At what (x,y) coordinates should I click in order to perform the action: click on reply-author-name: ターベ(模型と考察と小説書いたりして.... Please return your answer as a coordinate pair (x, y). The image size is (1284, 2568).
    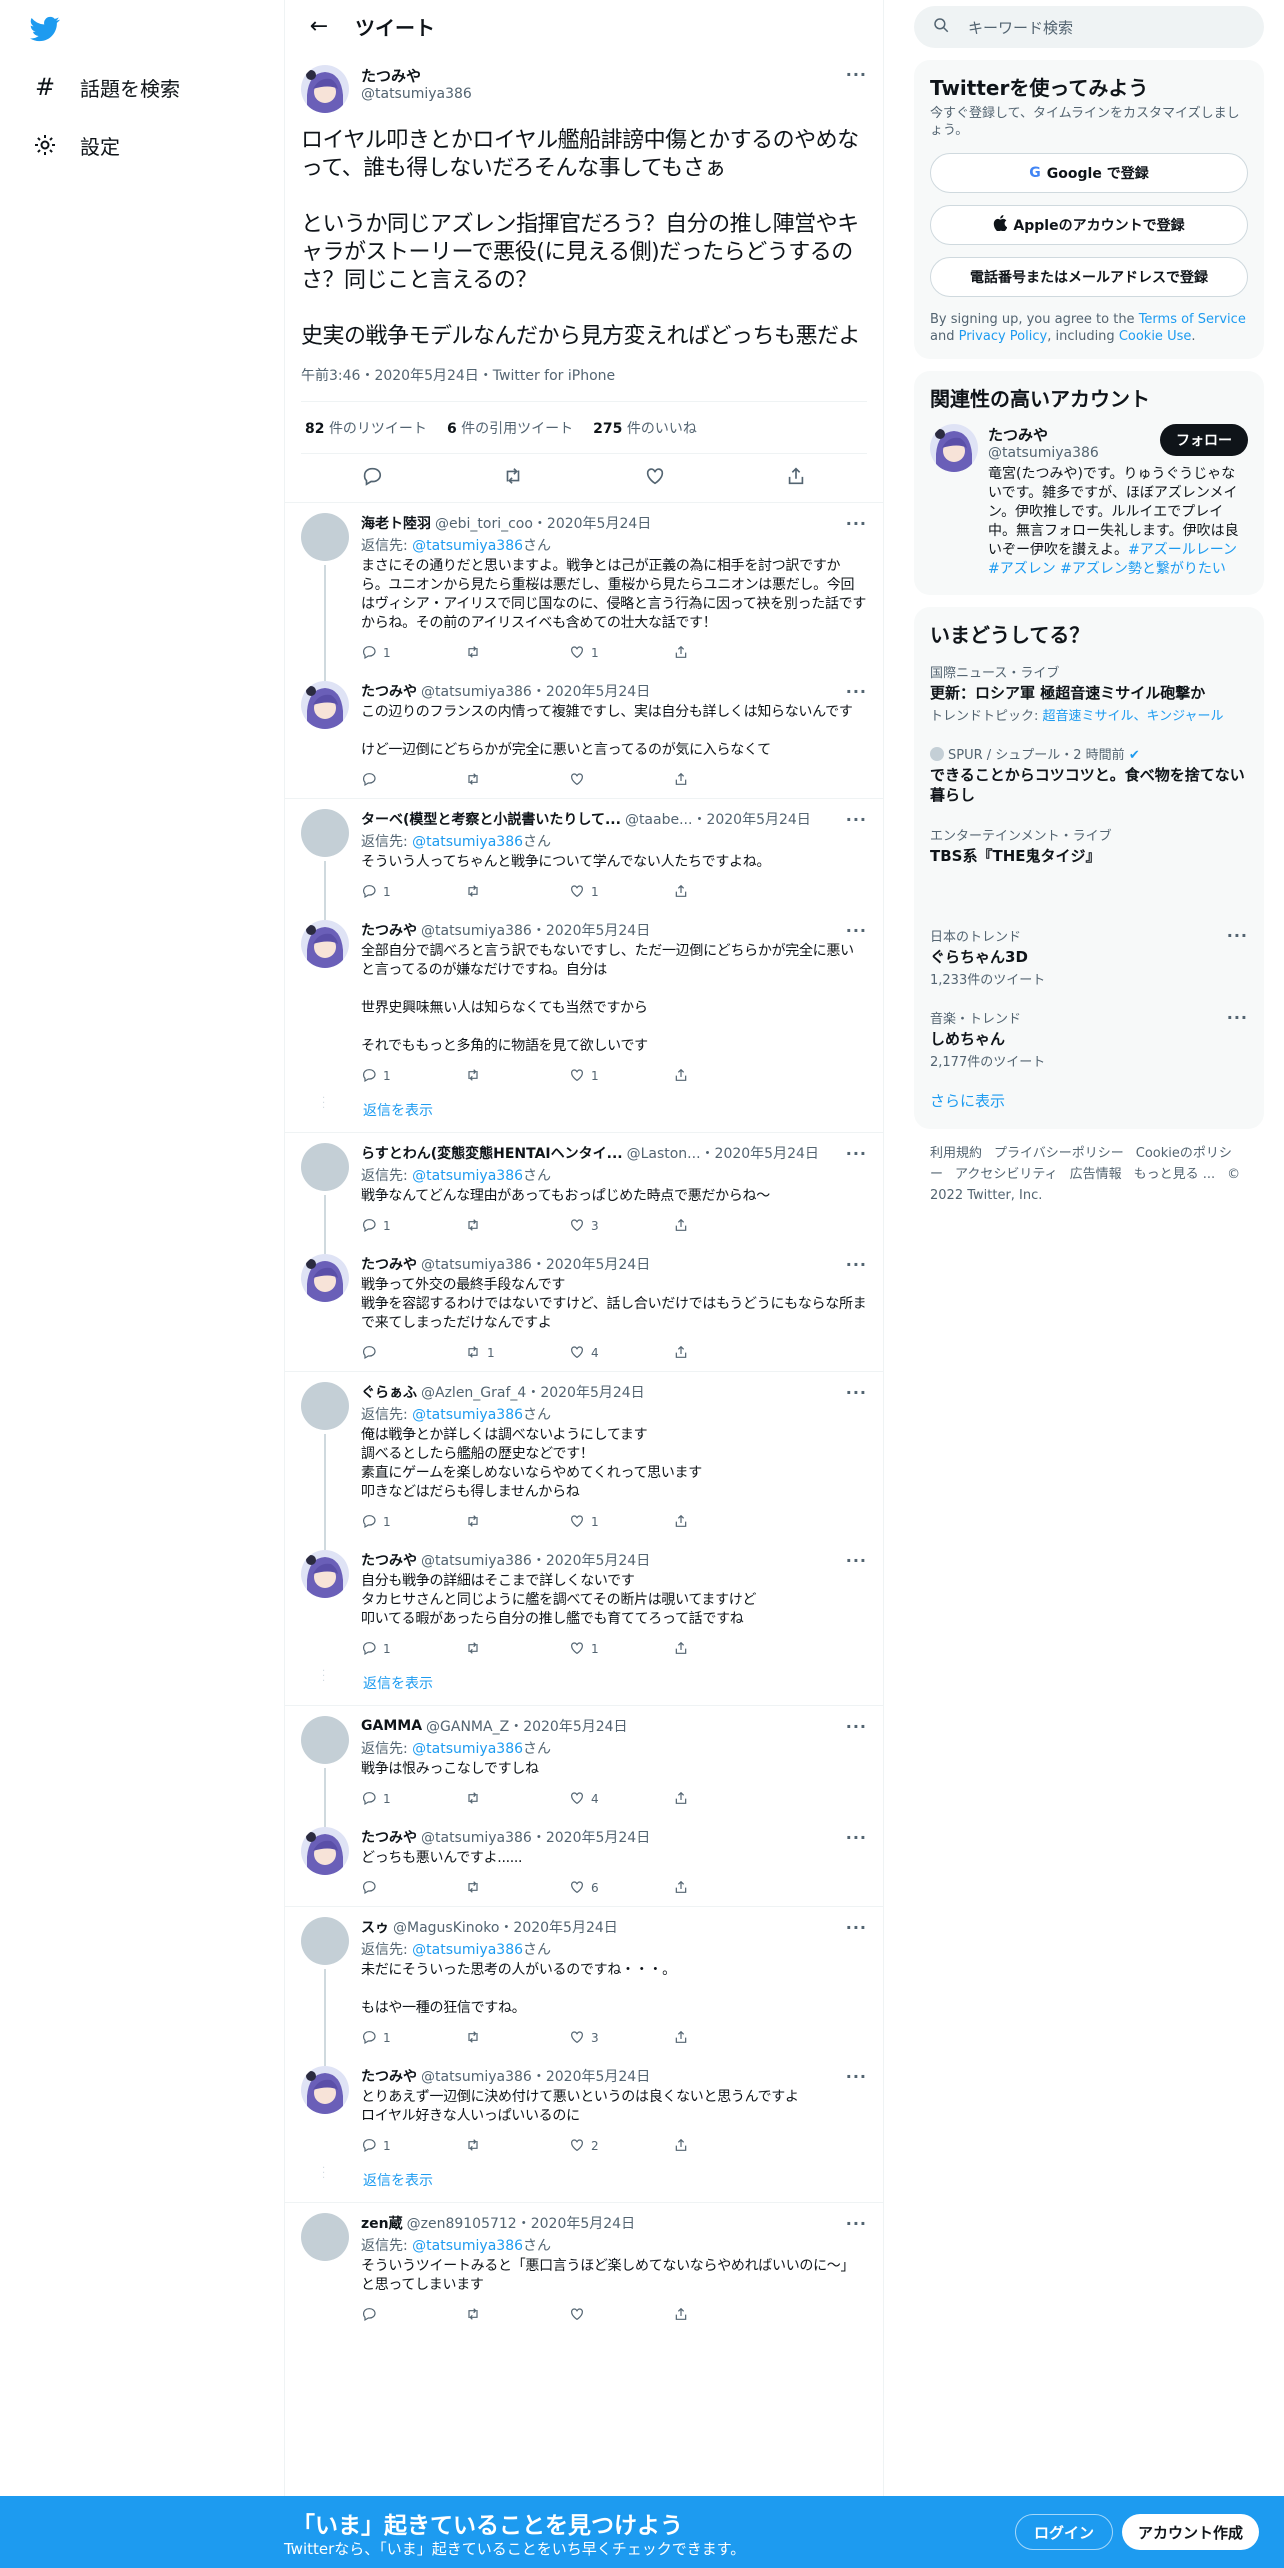
    Looking at the image, I should click on (491, 819).